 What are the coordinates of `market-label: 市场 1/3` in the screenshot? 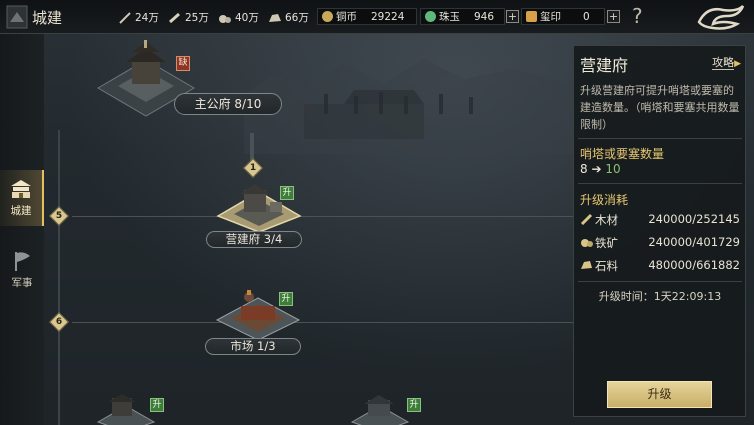 It's located at (253, 346).